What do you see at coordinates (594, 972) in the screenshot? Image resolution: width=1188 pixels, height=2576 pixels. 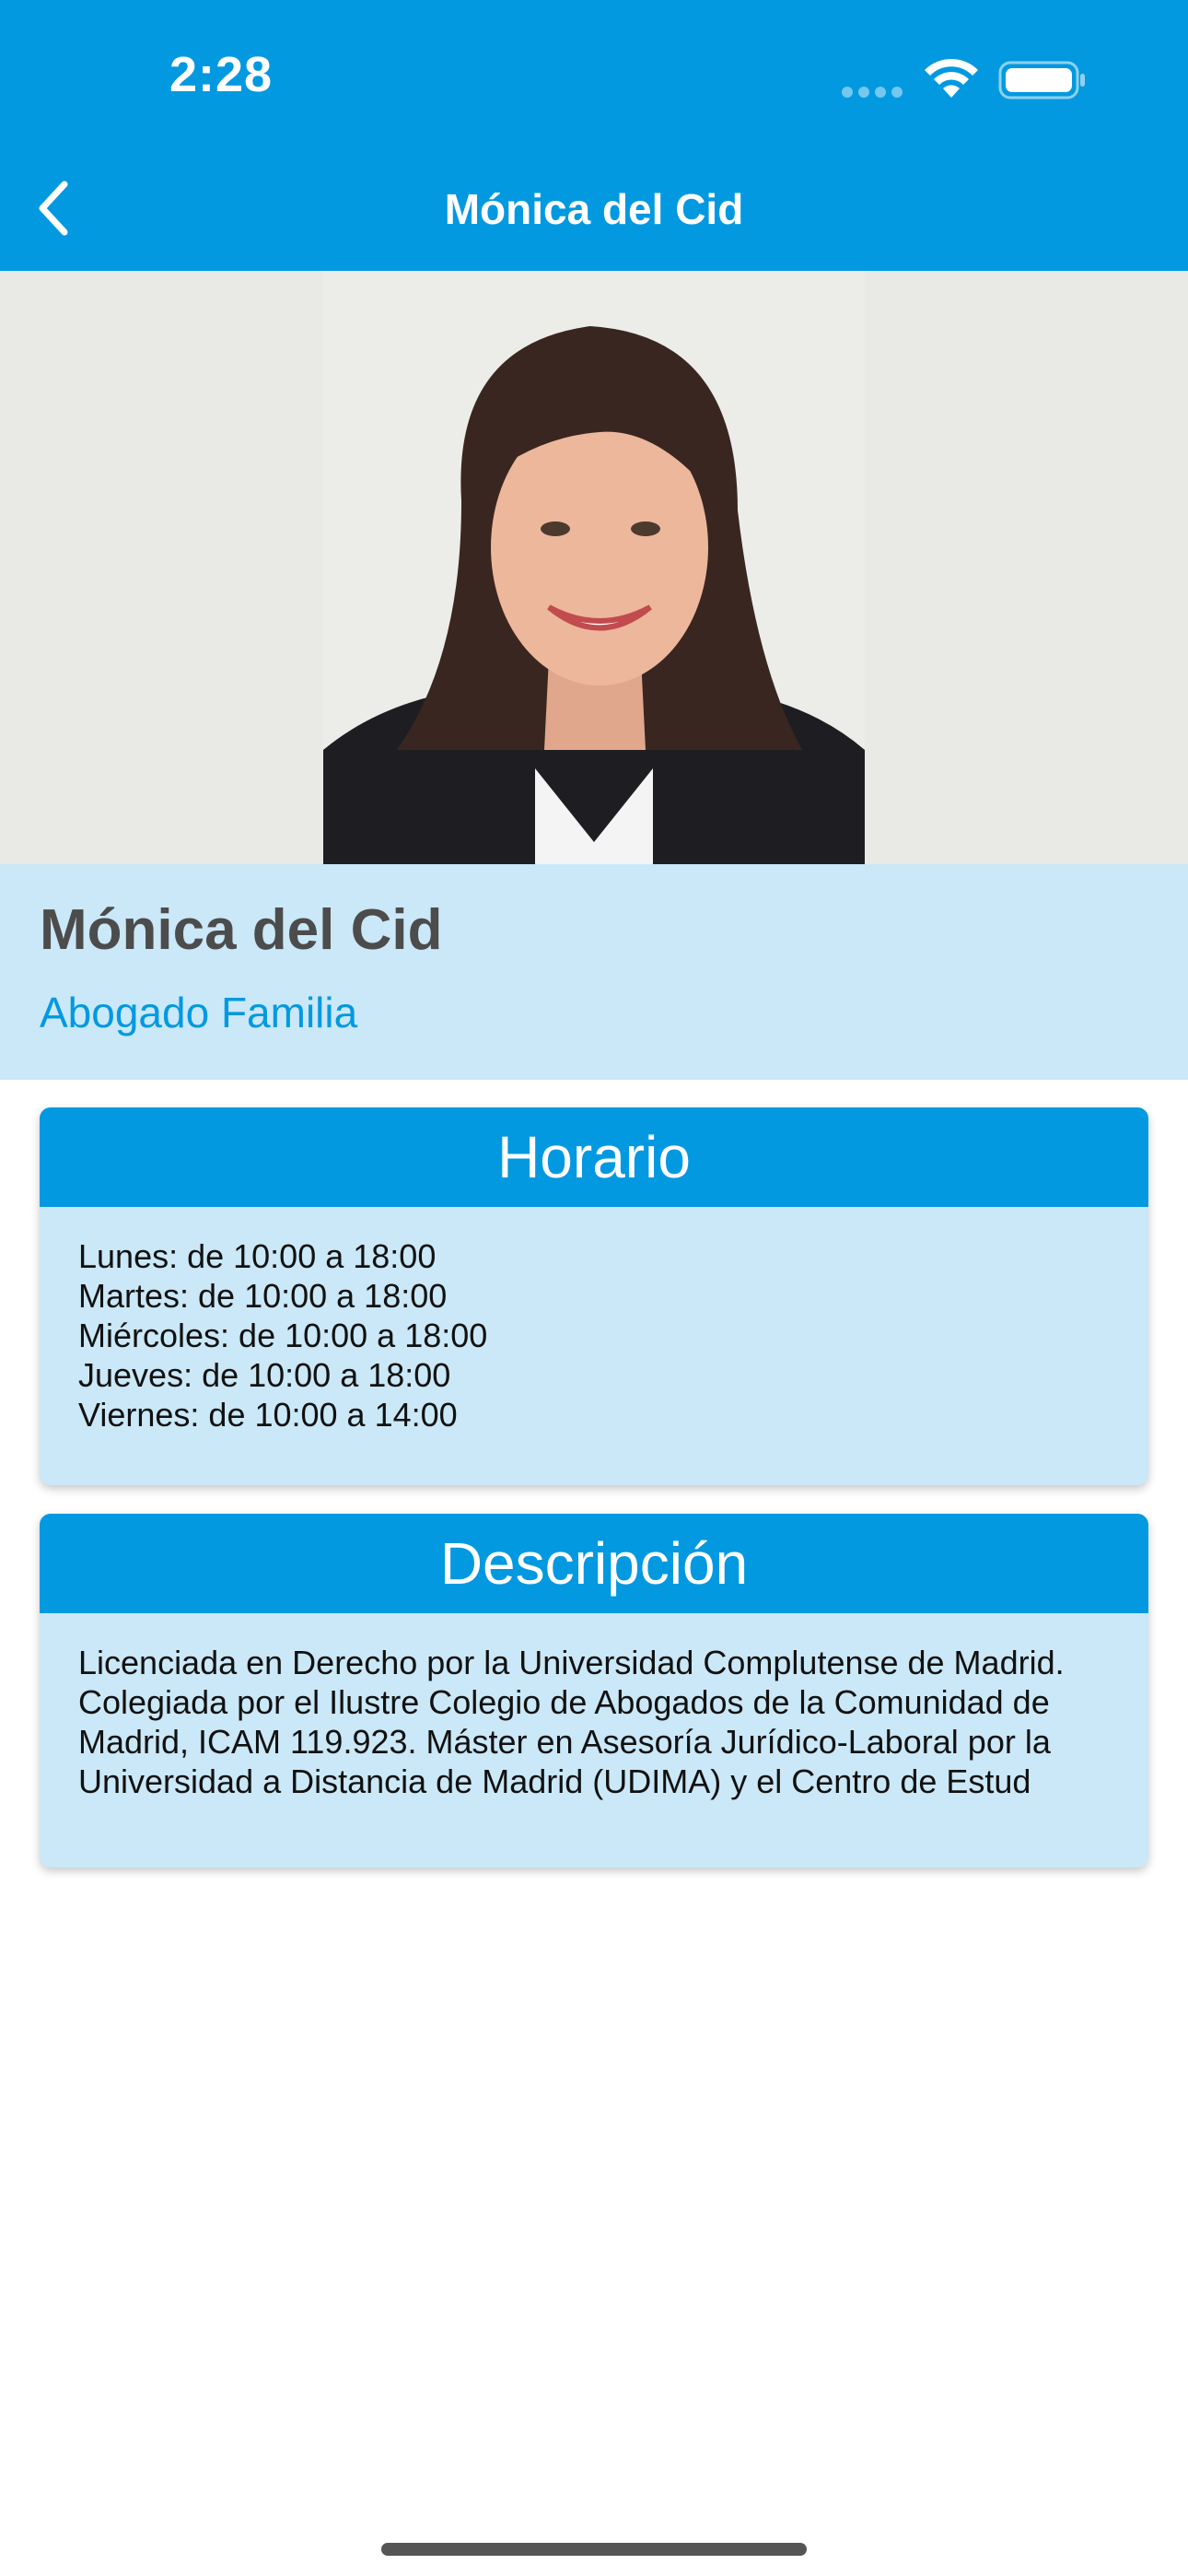 I see `profile-header: Mónica del Cid Abogado Familia` at bounding box center [594, 972].